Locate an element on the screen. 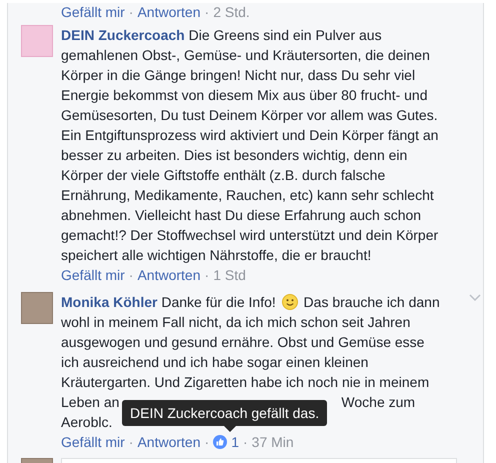  tooltip-arrow-icon is located at coordinates (230, 429).